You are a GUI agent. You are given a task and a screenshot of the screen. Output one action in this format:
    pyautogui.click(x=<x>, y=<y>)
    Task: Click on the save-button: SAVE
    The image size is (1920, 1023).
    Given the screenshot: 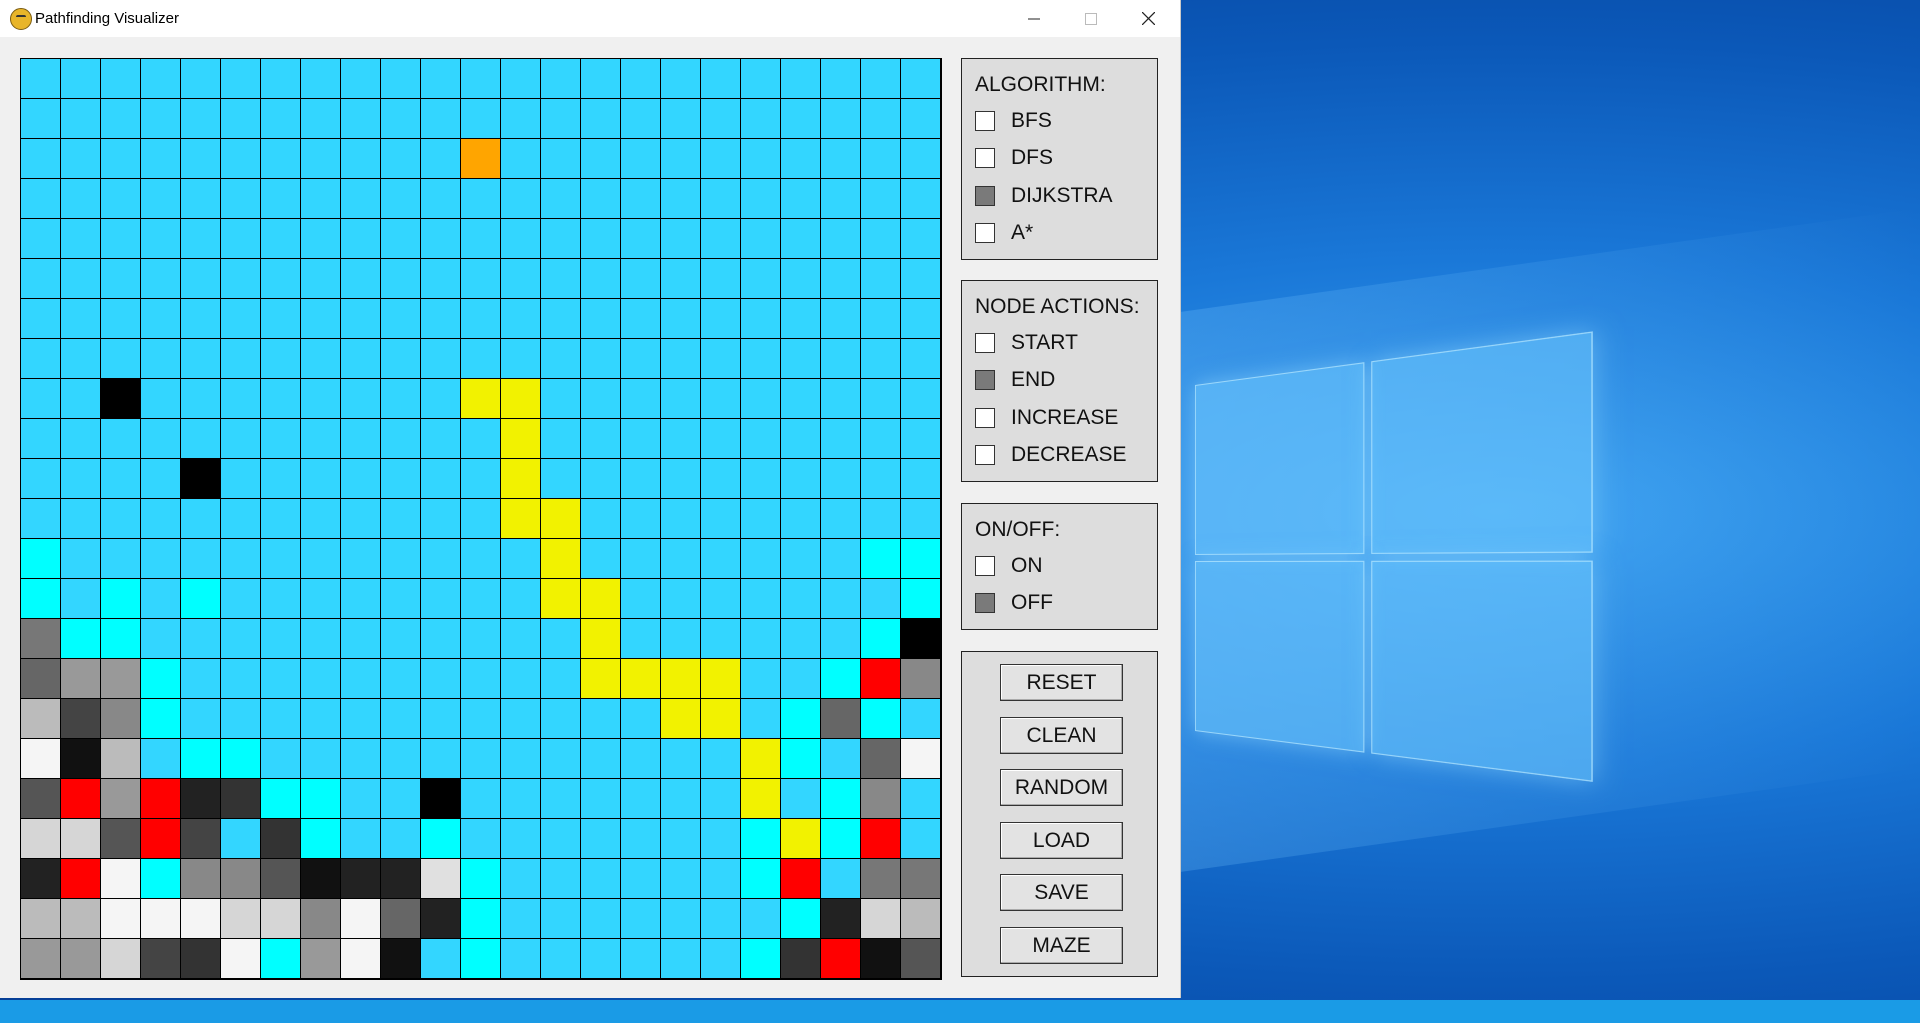 What is the action you would take?
    pyautogui.click(x=1061, y=892)
    